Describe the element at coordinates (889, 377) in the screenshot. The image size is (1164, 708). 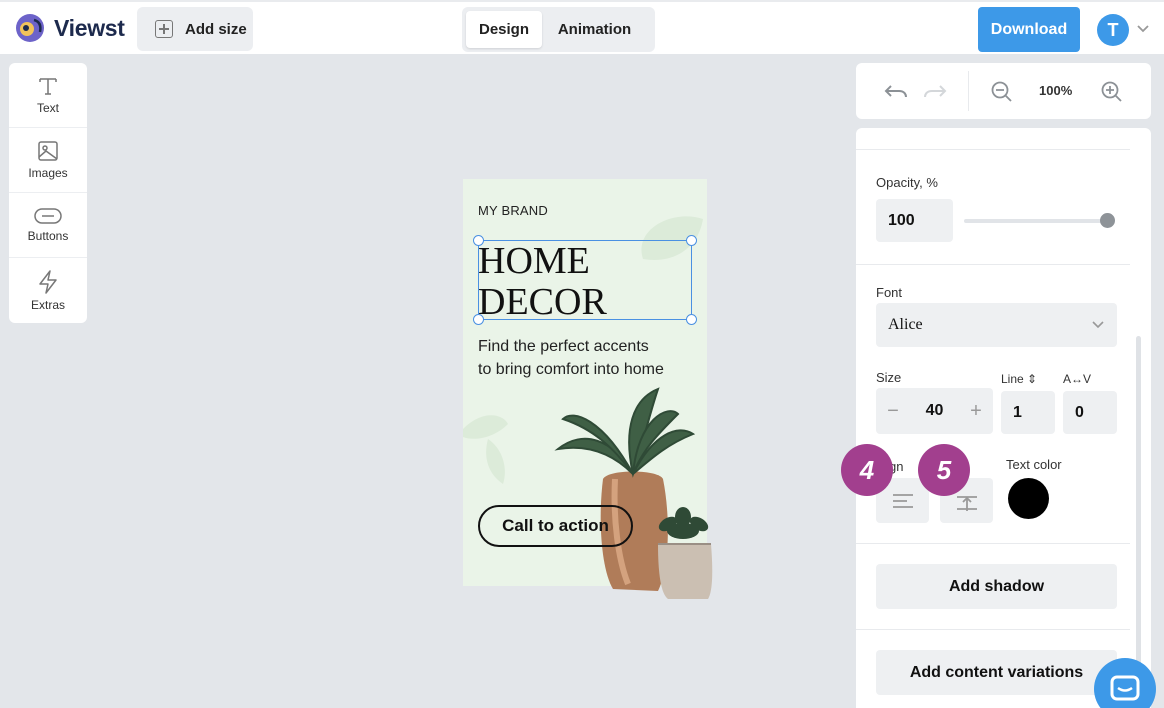
I see `size-label: Size` at that location.